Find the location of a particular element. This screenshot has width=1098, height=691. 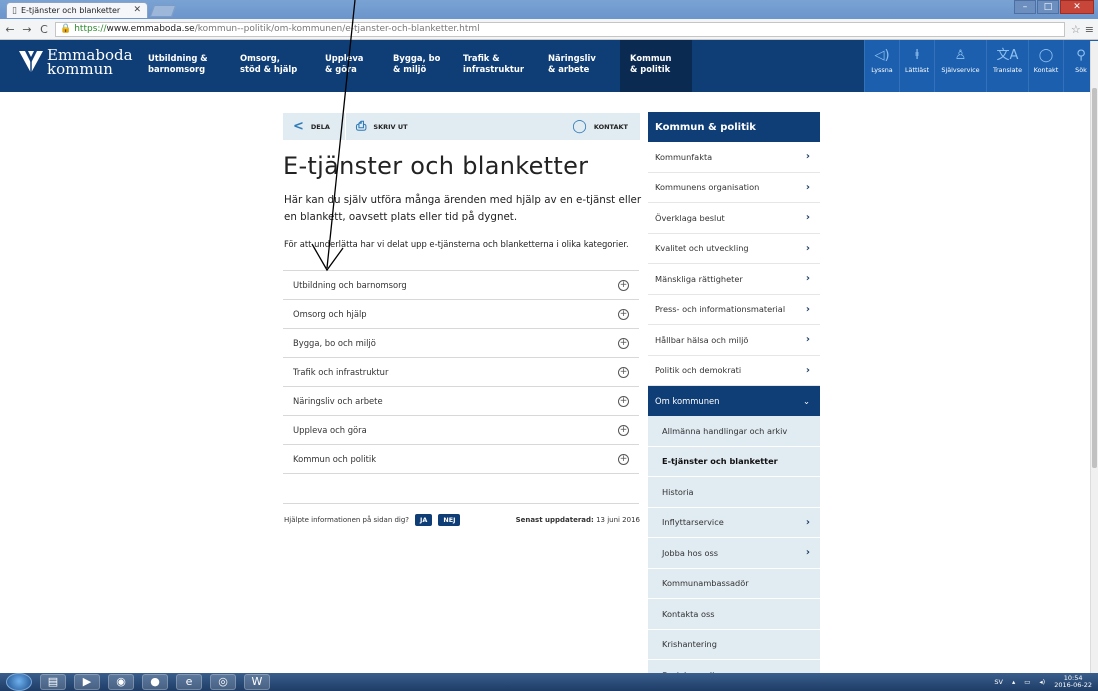

url-domain: www.emmaboda.se is located at coordinates (150, 29).